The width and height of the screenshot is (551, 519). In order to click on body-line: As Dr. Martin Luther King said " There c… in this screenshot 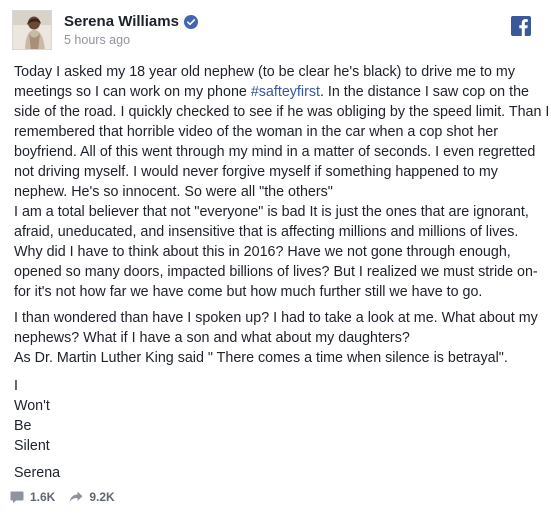, I will do `click(261, 358)`.